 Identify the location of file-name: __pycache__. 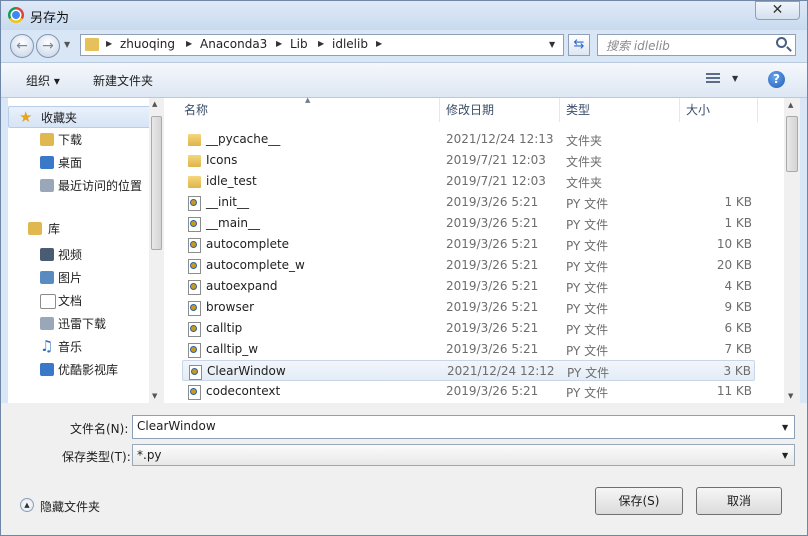
(243, 139).